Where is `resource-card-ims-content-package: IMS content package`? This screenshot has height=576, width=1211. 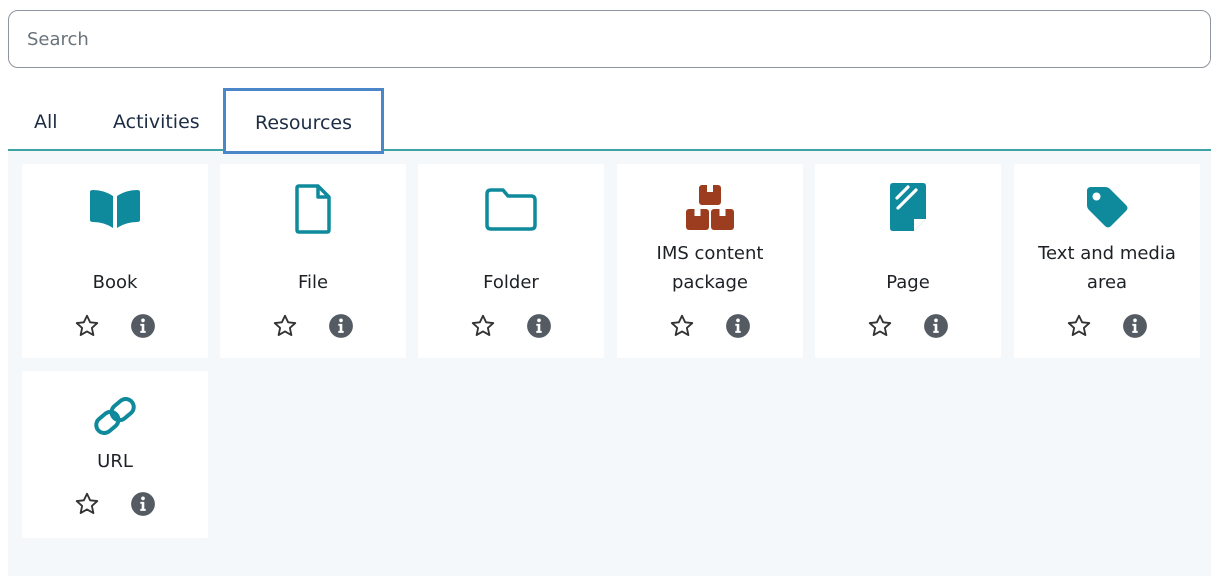
resource-card-ims-content-package: IMS content package is located at coordinates (710, 261).